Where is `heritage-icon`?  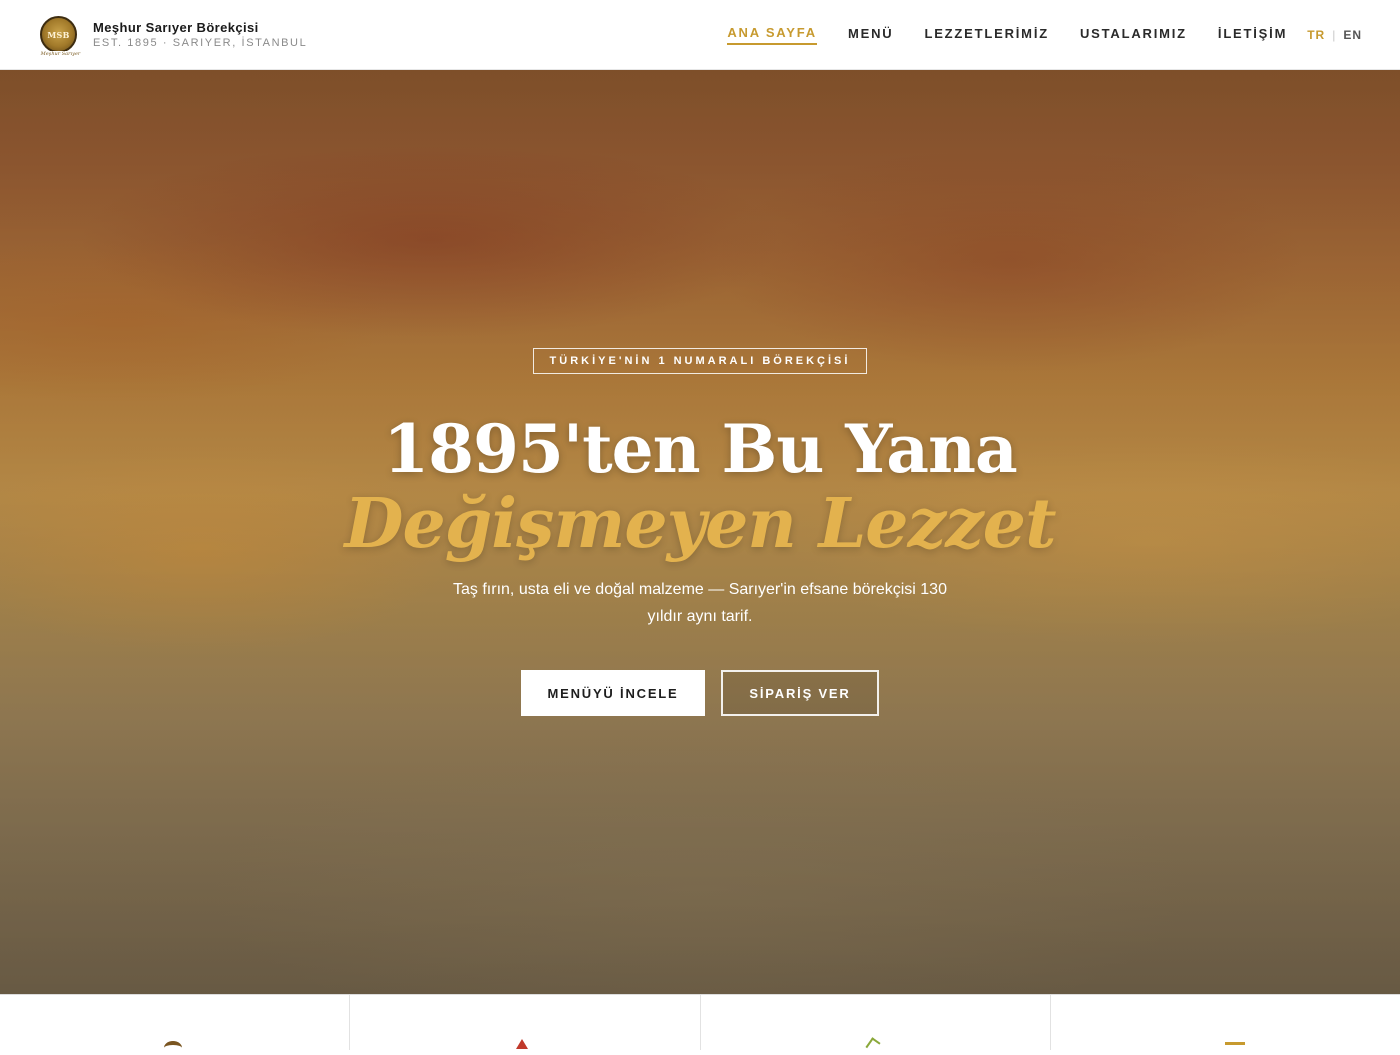 heritage-icon is located at coordinates (173, 1048).